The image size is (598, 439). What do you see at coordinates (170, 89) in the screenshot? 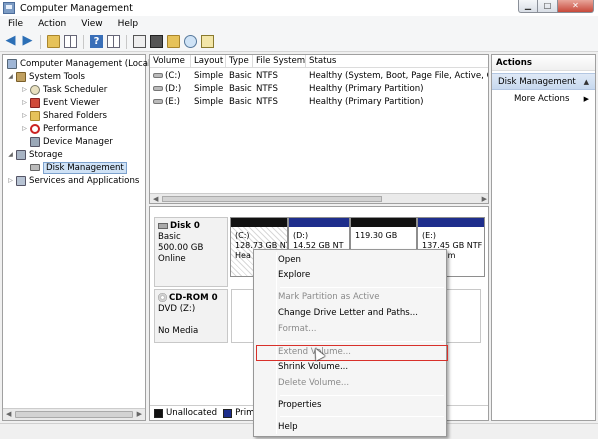
I see `volume-cell: (D:)` at bounding box center [170, 89].